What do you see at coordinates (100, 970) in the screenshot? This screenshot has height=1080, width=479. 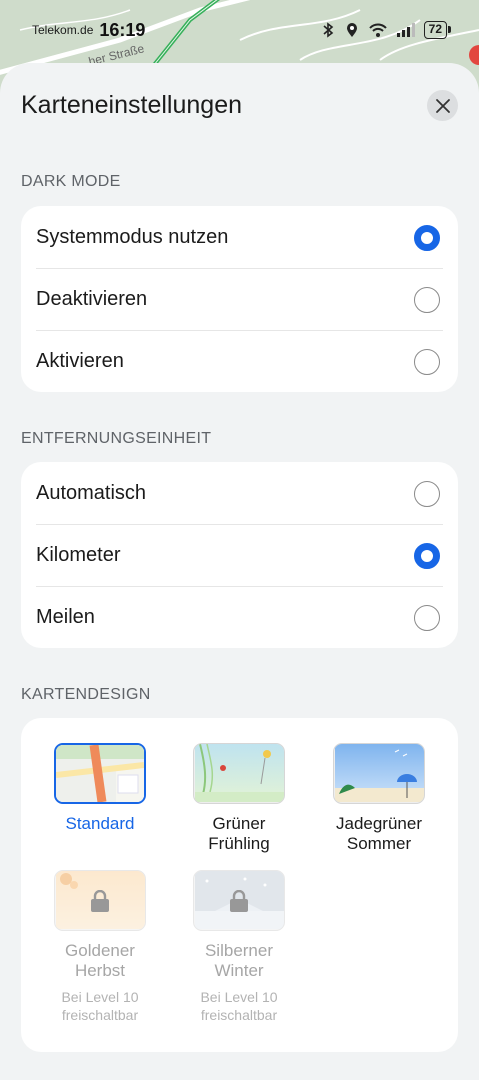 I see `theme-label-line: Herbst` at bounding box center [100, 970].